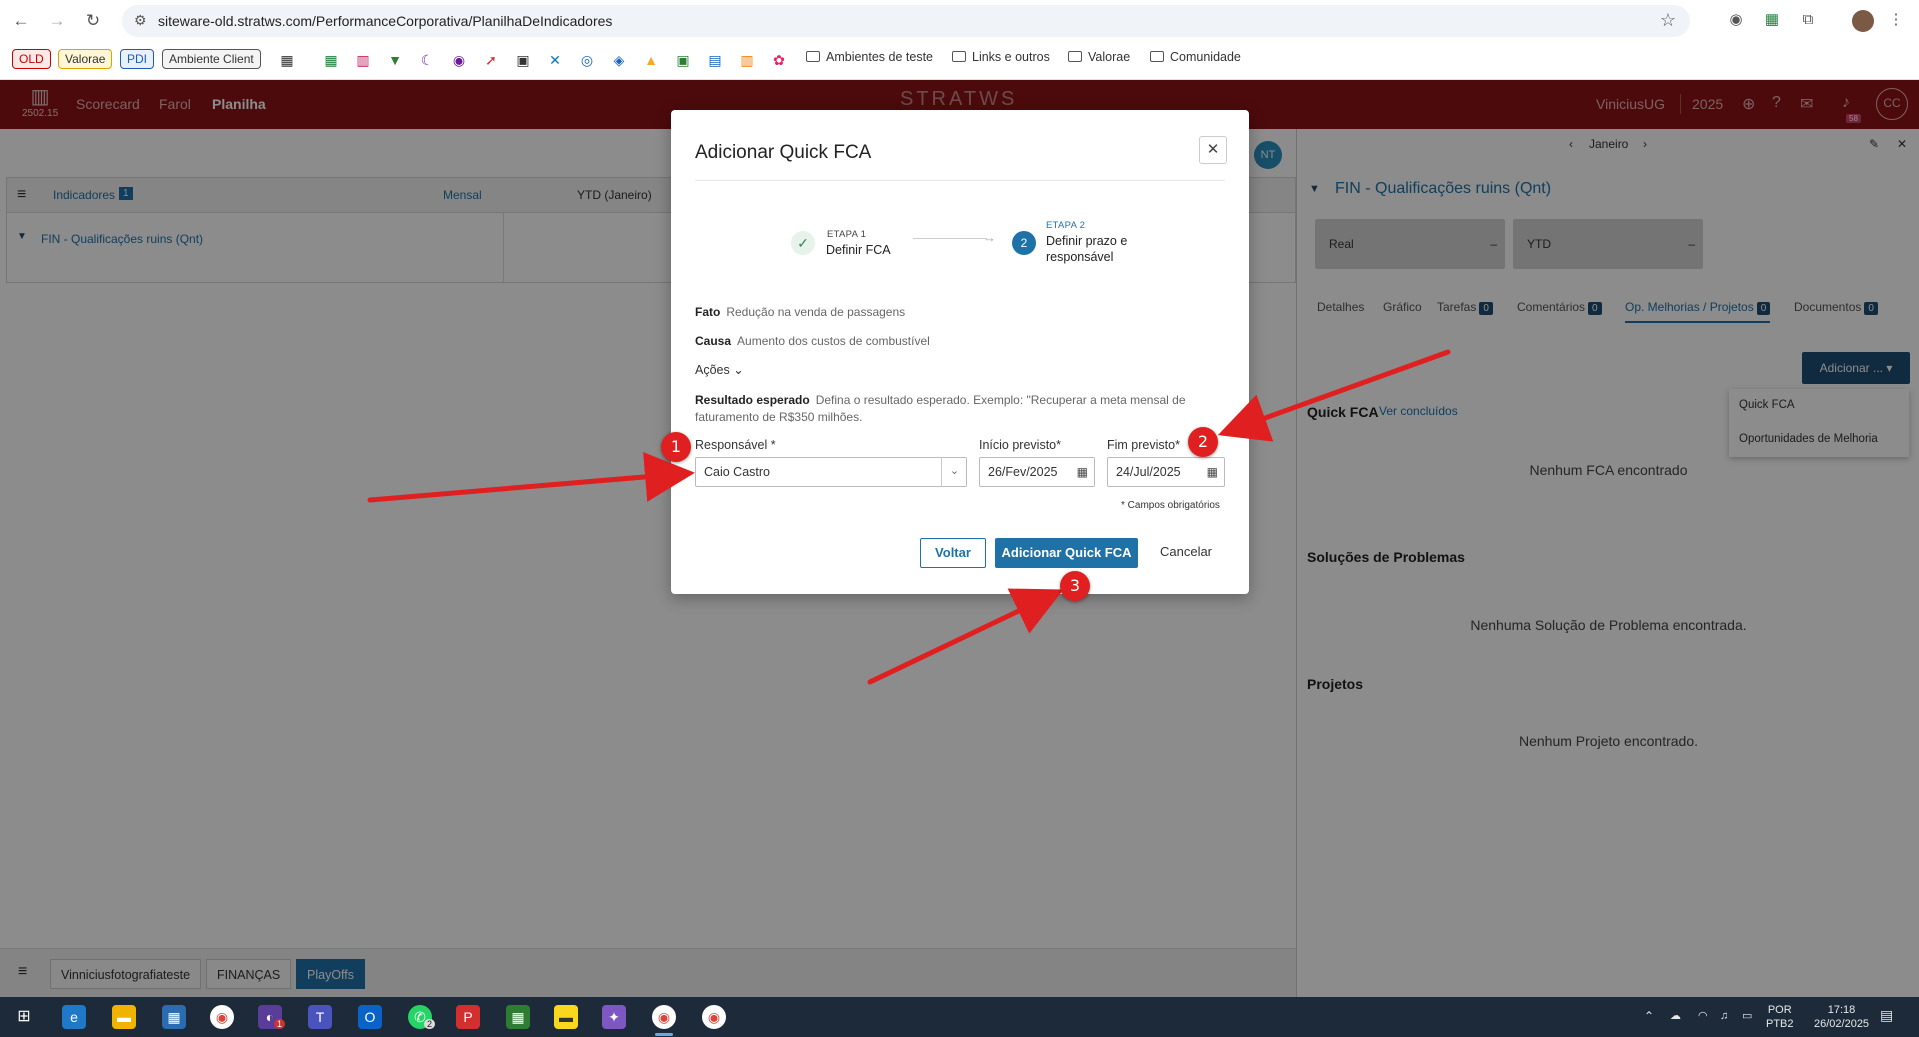 This screenshot has height=1037, width=1919. Describe the element at coordinates (331, 60) in the screenshot. I see `bookmark-icon: ▦` at that location.